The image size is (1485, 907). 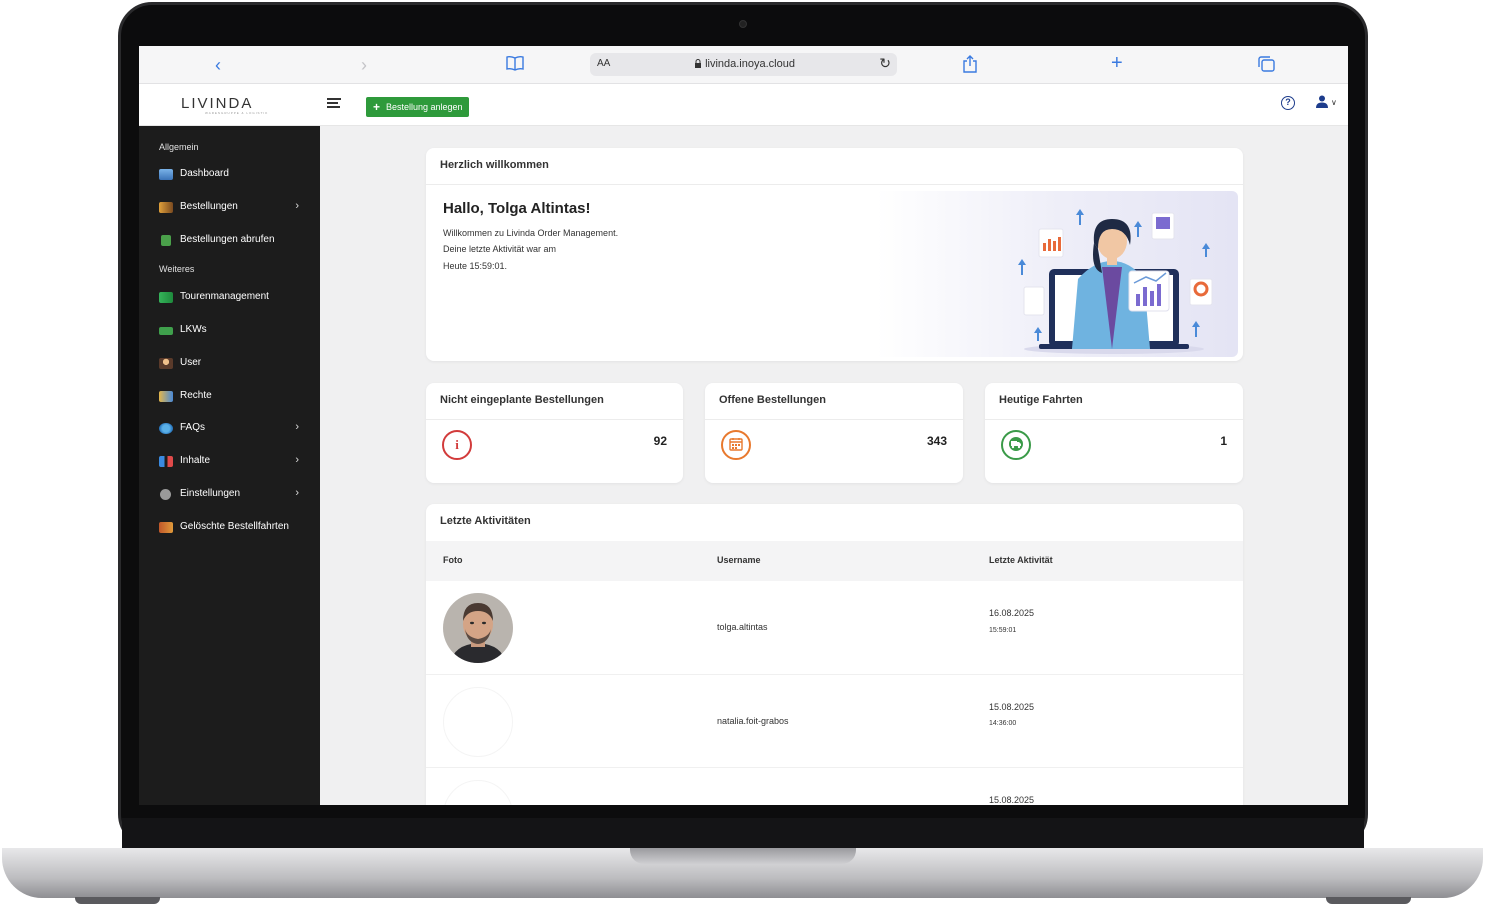 What do you see at coordinates (237, 113) in the screenshot?
I see `logo-tagline: WARENGRUPPE & LOGISTIK` at bounding box center [237, 113].